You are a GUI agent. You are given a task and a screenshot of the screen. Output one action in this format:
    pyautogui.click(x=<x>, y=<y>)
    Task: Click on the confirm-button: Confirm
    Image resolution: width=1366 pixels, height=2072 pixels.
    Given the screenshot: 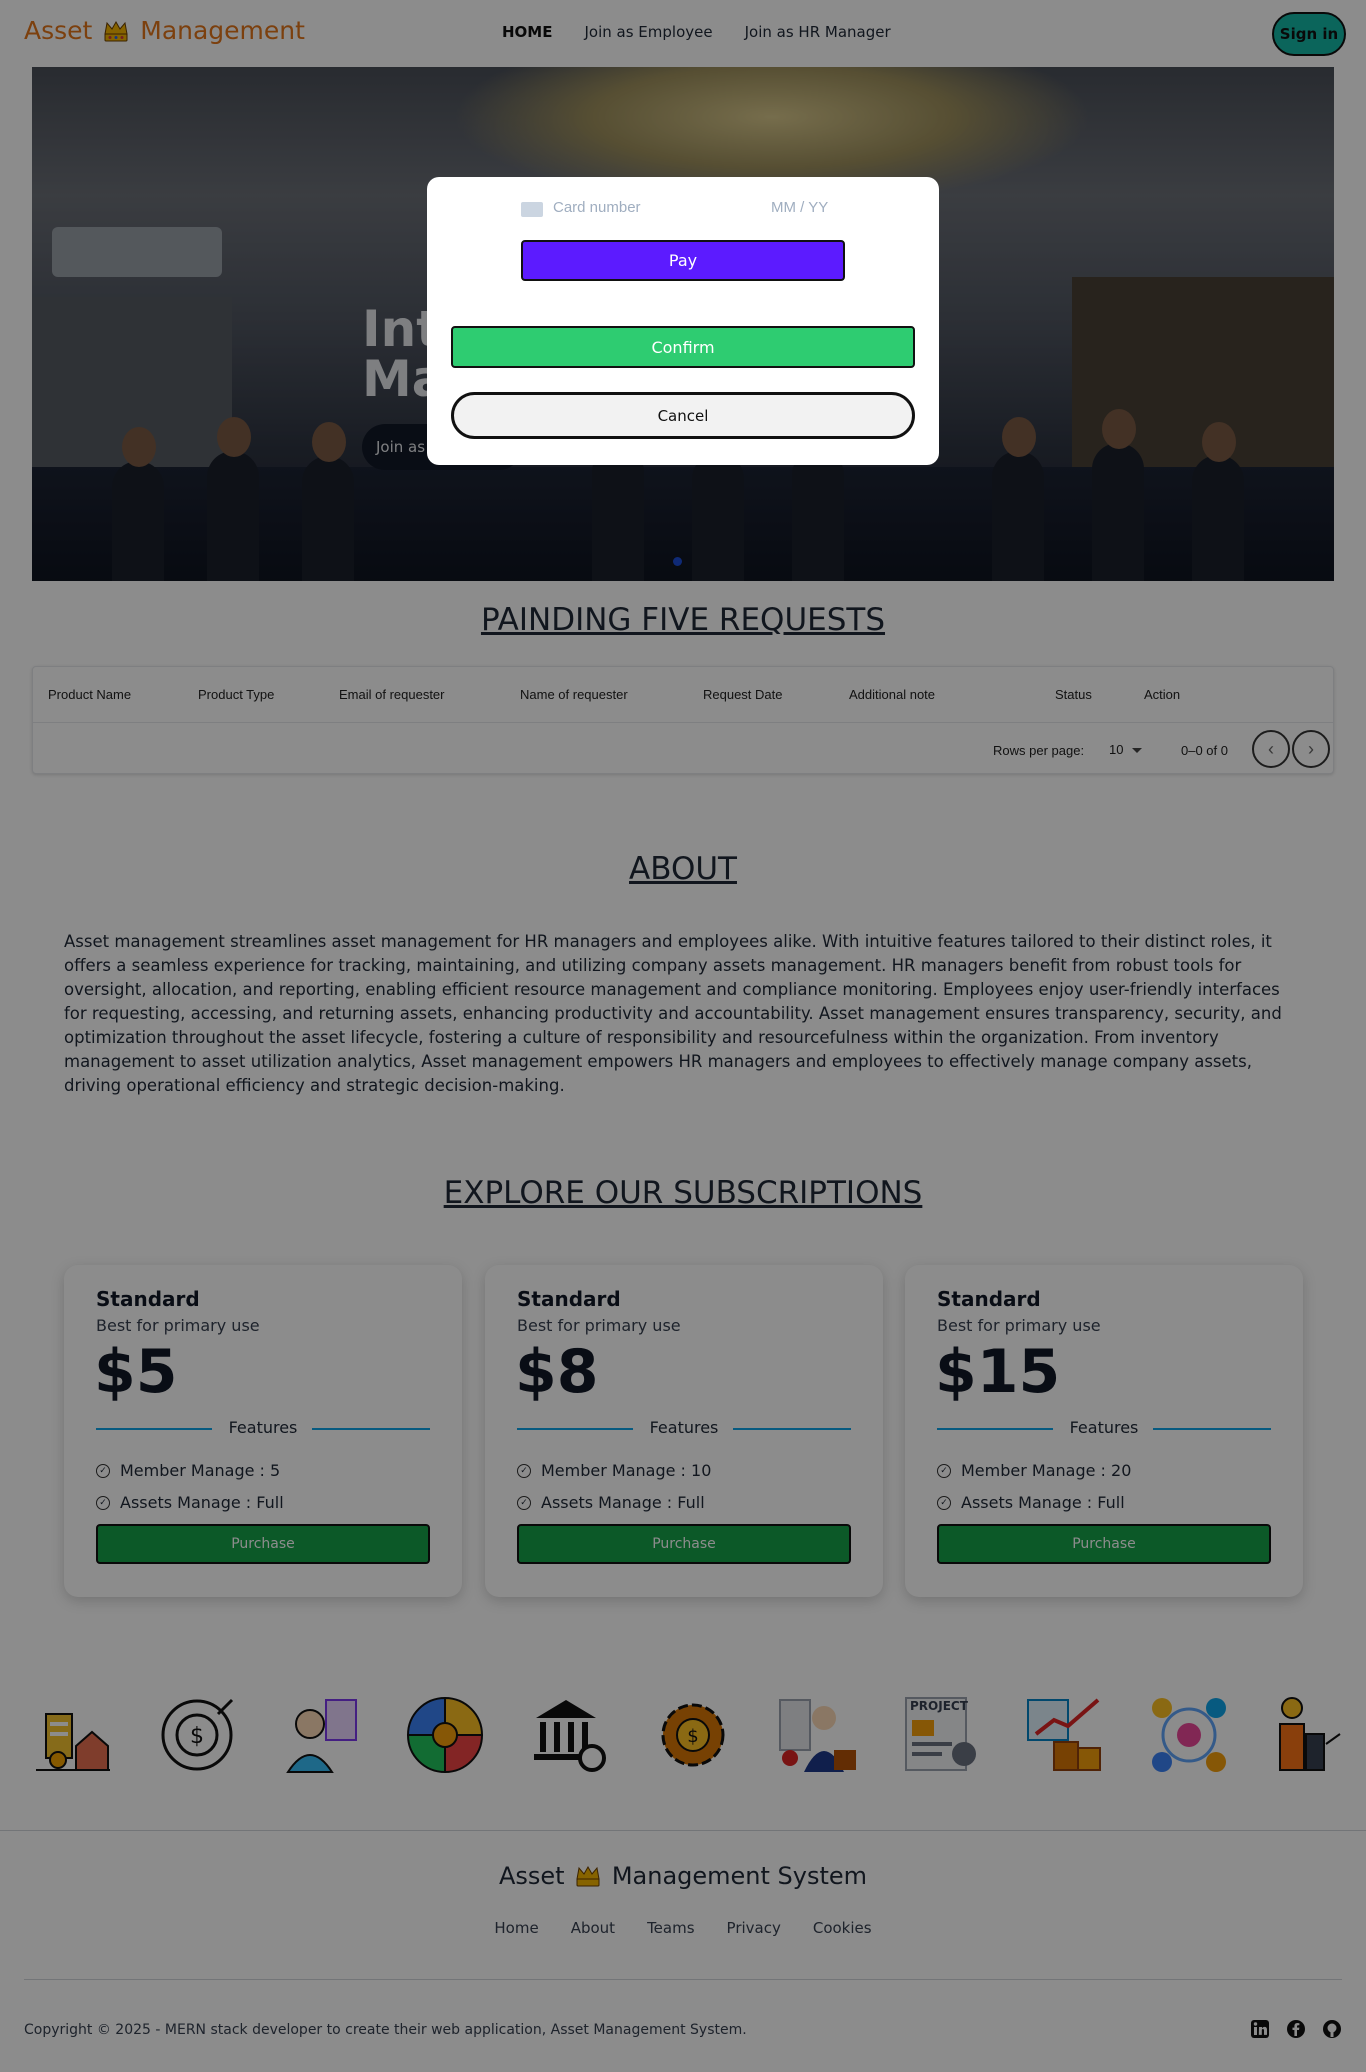 What is the action you would take?
    pyautogui.click(x=683, y=347)
    